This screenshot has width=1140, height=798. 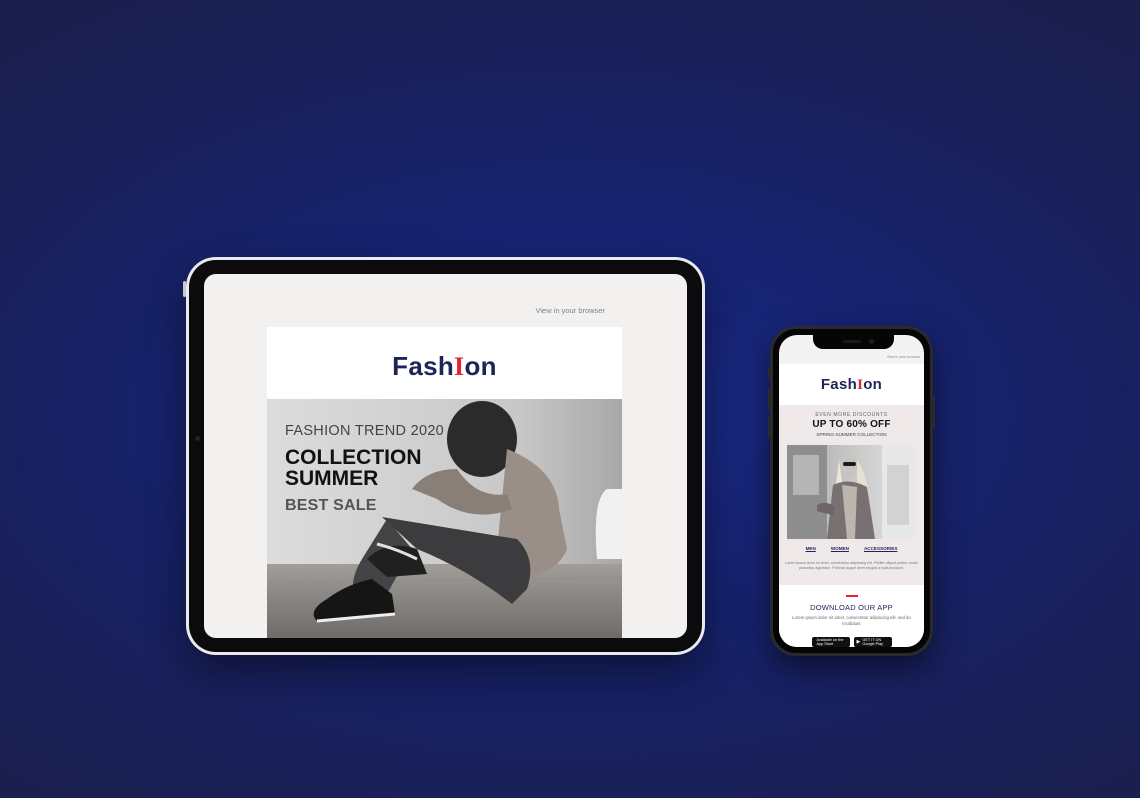 I want to click on phone-camera, so click(x=871, y=341).